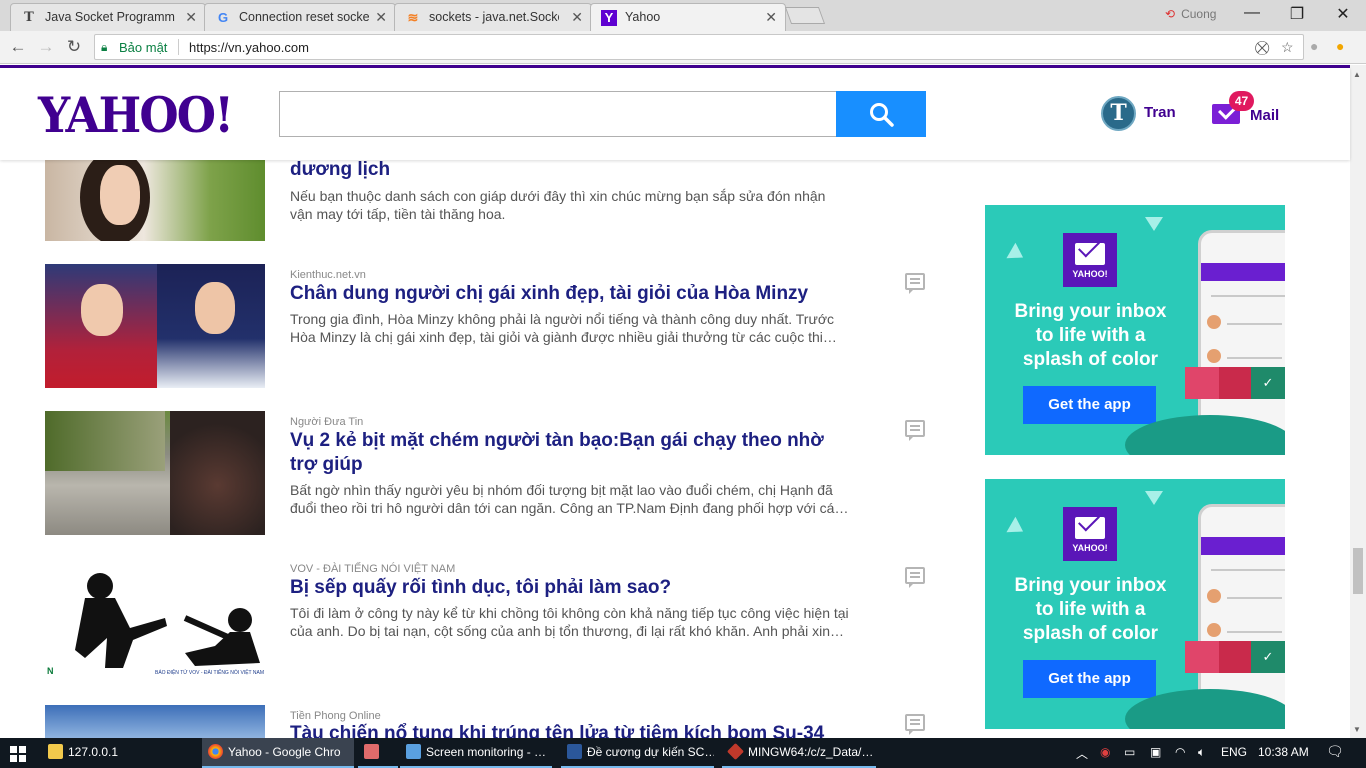 This screenshot has width=1366, height=768. I want to click on new-tab-button, so click(805, 15).